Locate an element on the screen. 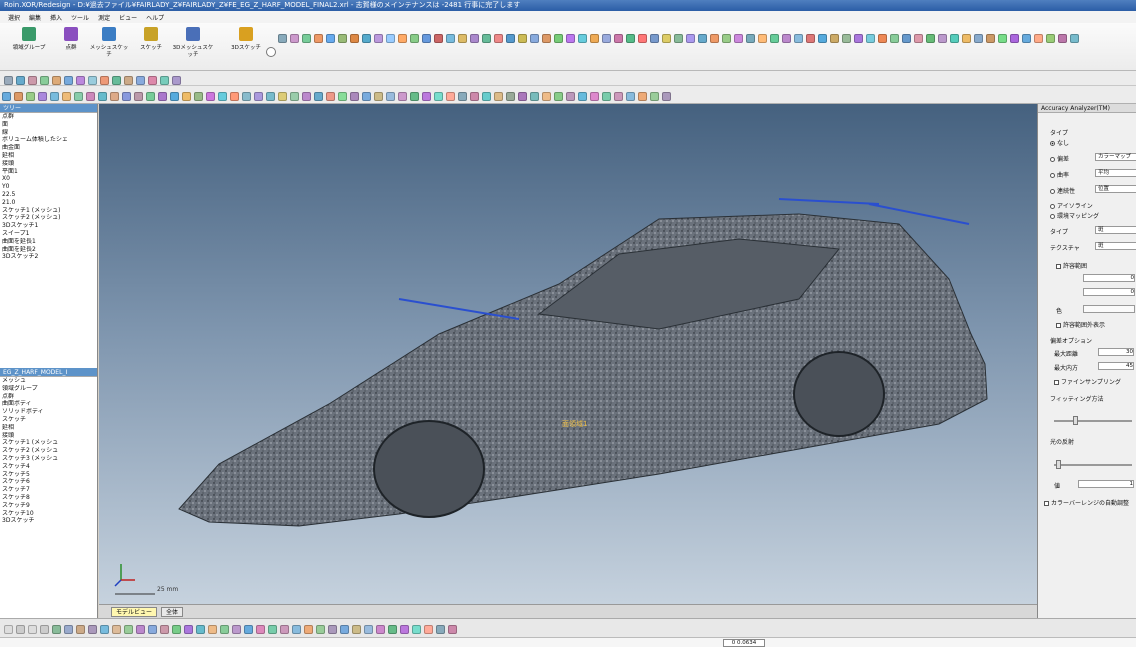 This screenshot has width=1136, height=647. window-select-icon is located at coordinates (44, 629).